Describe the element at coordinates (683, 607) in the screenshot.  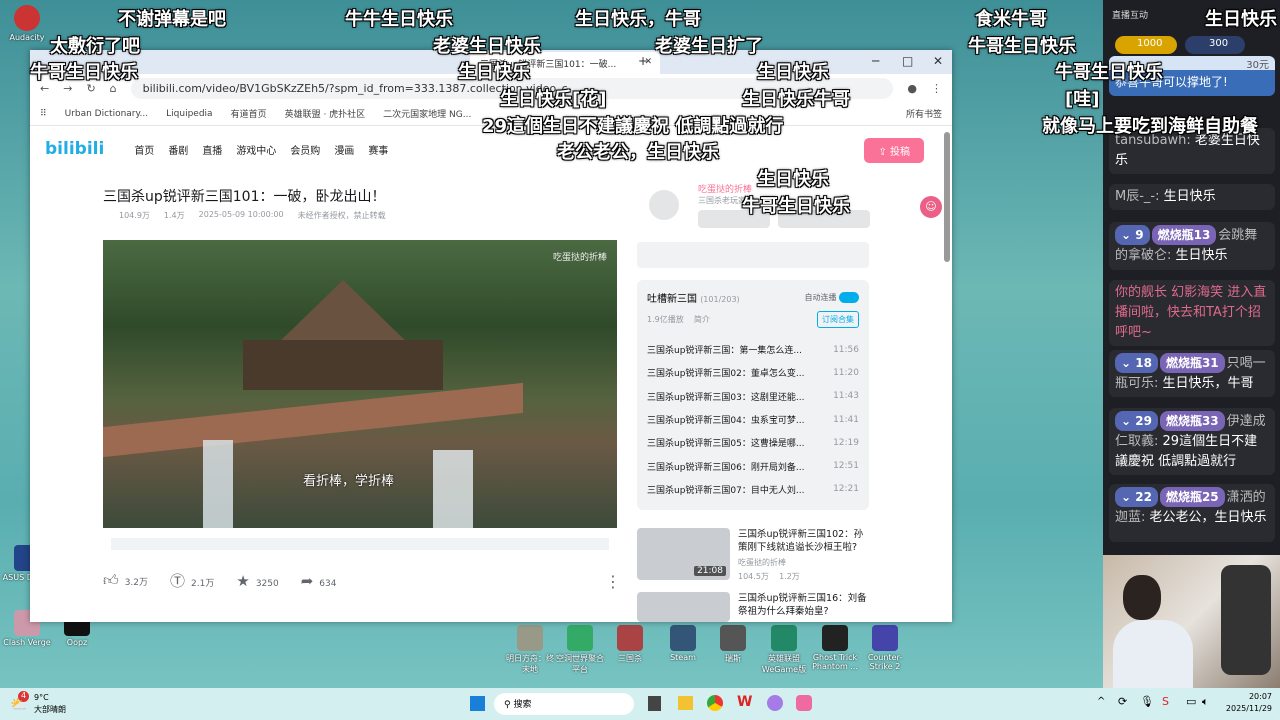
I see `video-thumbnail` at that location.